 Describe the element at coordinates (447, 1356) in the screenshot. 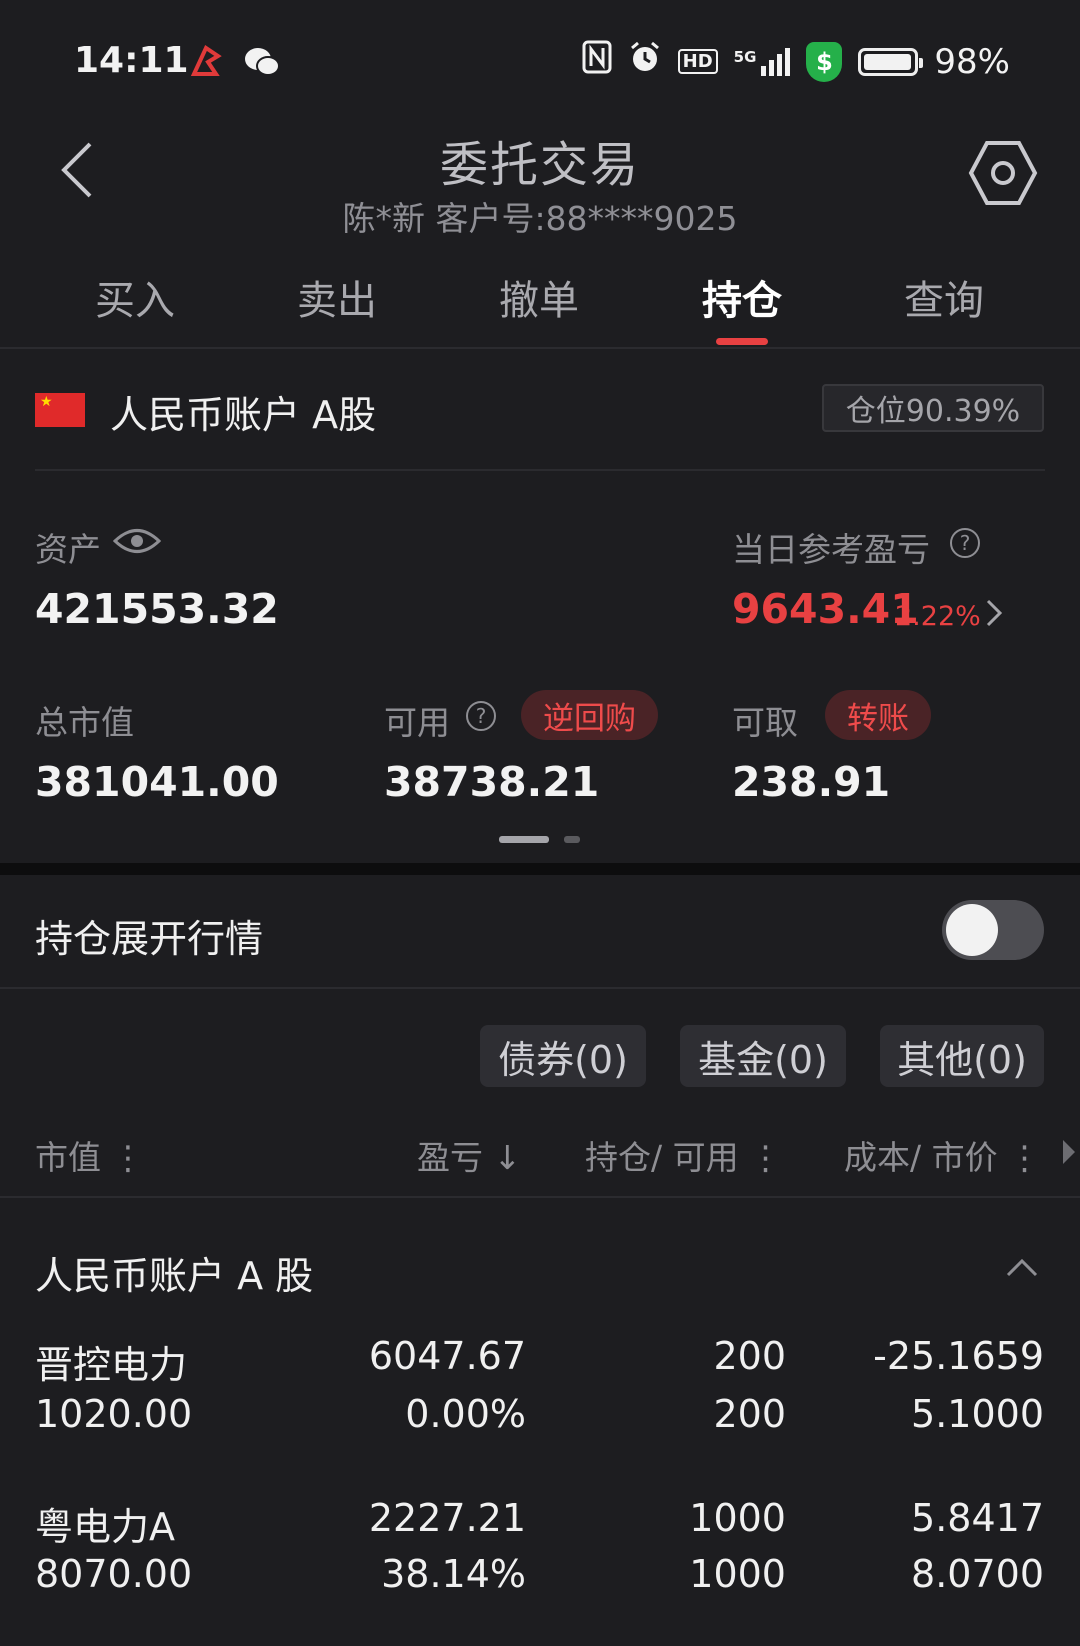

I see `stock-pnl: 6047.67` at that location.